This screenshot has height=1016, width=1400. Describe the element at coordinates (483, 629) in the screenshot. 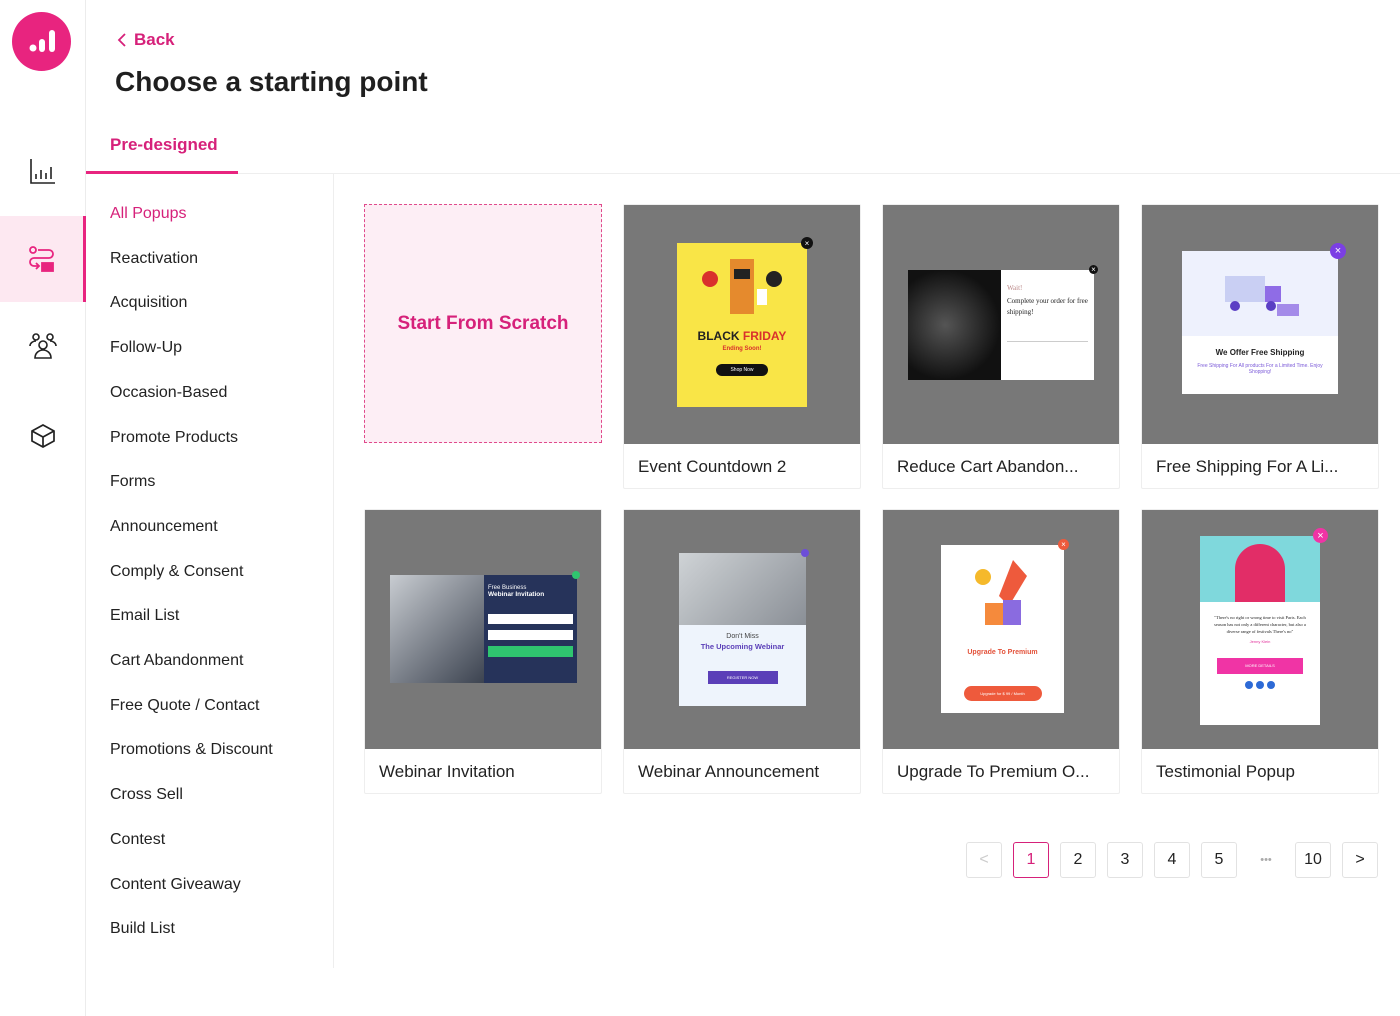

I see `template-thumbnail: Free Business Webinar Invitation` at that location.